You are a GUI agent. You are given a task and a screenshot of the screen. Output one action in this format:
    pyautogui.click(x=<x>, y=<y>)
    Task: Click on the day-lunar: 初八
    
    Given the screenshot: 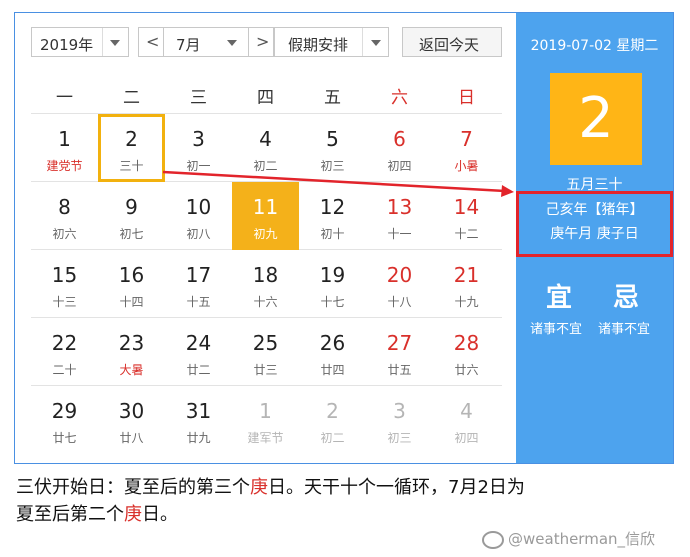 What is the action you would take?
    pyautogui.click(x=198, y=234)
    